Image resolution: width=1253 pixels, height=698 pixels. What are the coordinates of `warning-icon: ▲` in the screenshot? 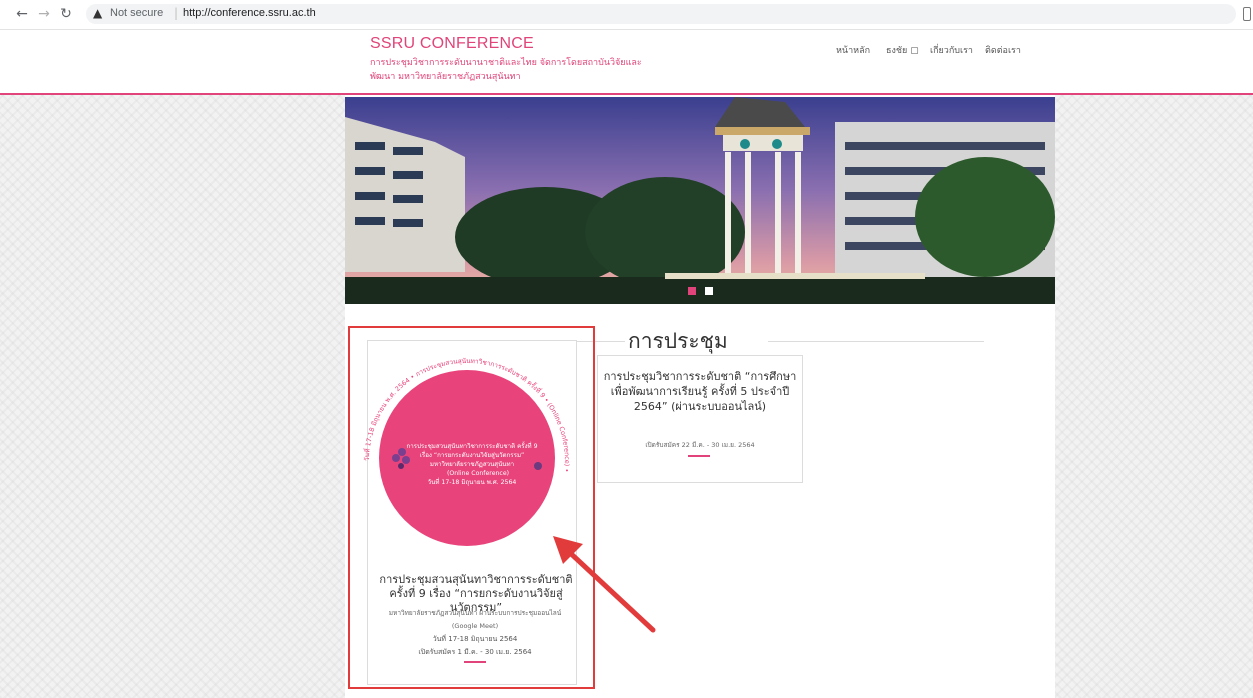 It's located at (97, 13).